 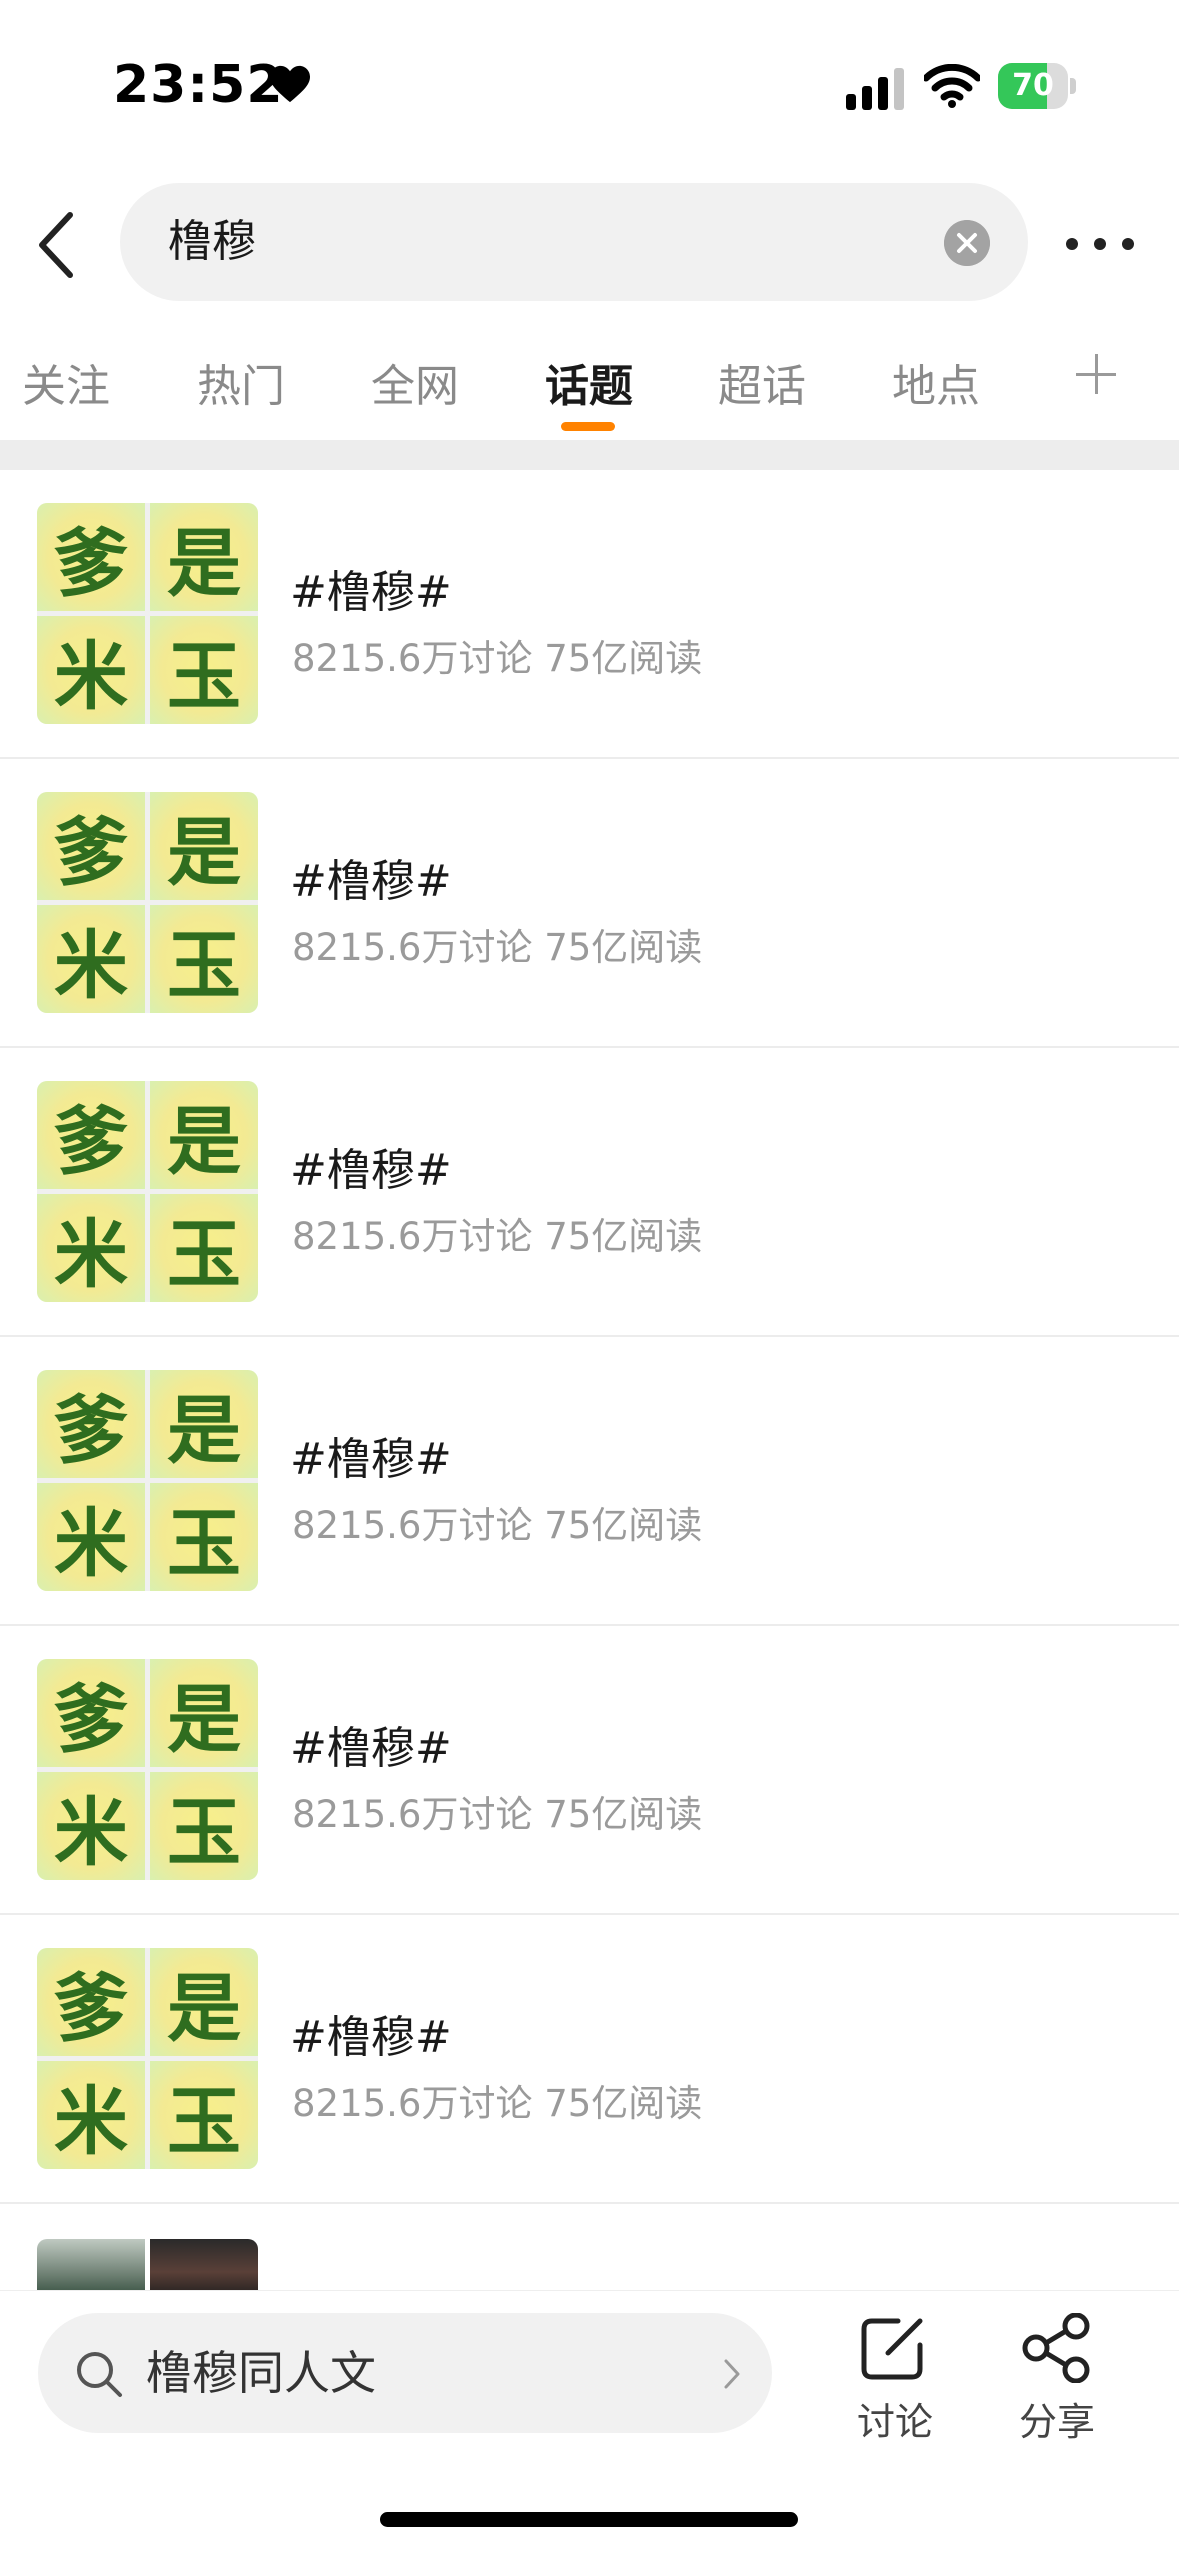 I want to click on battery-percent: 70, so click(x=1033, y=85).